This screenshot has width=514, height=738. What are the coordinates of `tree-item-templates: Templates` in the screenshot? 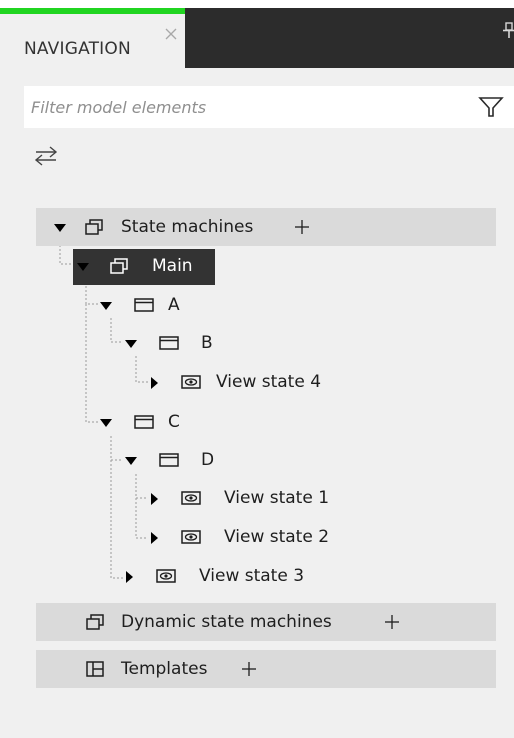 It's located at (186, 670).